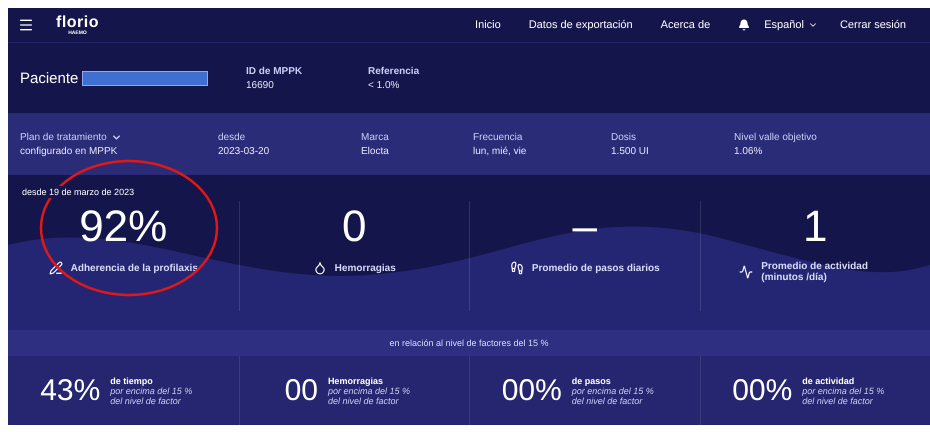 The width and height of the screenshot is (930, 432). What do you see at coordinates (119, 137) in the screenshot?
I see `plan-dropdown: Plan de tratamiento` at bounding box center [119, 137].